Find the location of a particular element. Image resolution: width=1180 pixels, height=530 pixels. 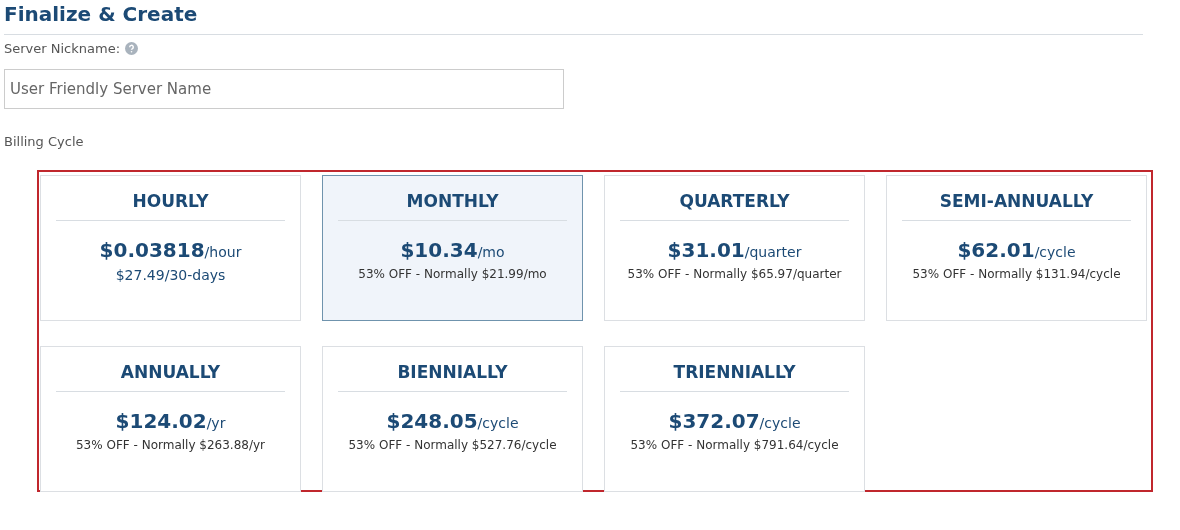

price: $31.01/quarter is located at coordinates (734, 250).